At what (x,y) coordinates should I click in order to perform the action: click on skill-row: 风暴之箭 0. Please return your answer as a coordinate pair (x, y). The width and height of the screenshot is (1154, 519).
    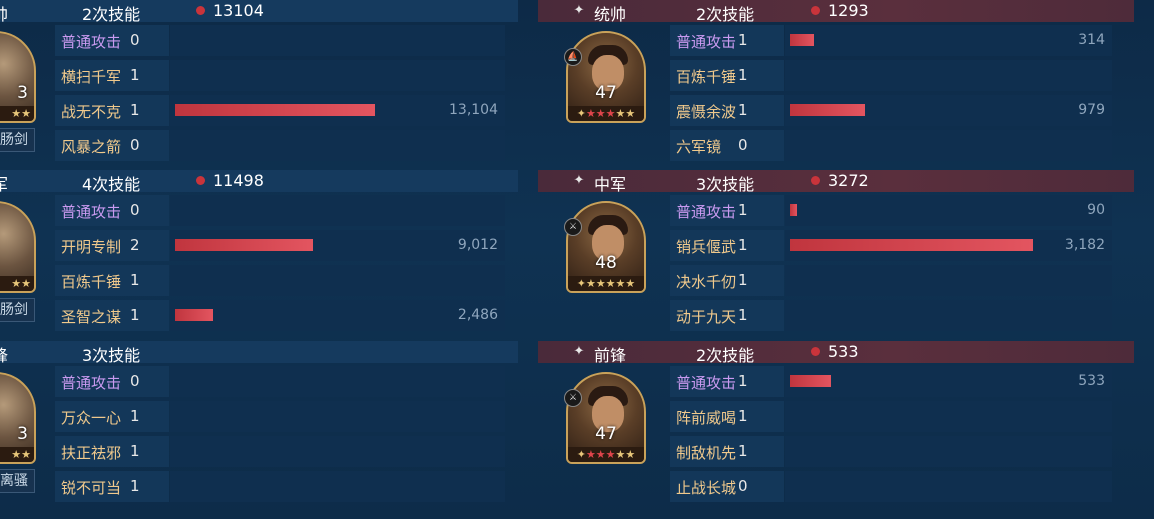
    Looking at the image, I should click on (280, 145).